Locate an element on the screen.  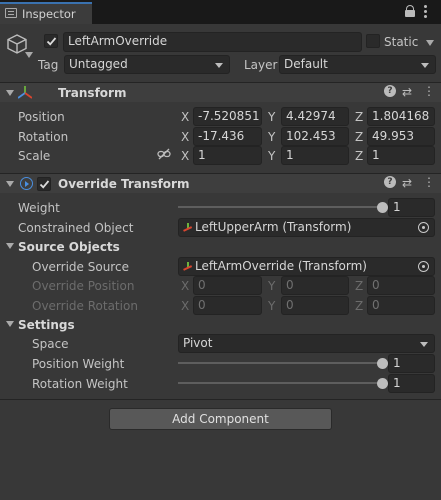
override-source-label: Override Source is located at coordinates (80, 267).